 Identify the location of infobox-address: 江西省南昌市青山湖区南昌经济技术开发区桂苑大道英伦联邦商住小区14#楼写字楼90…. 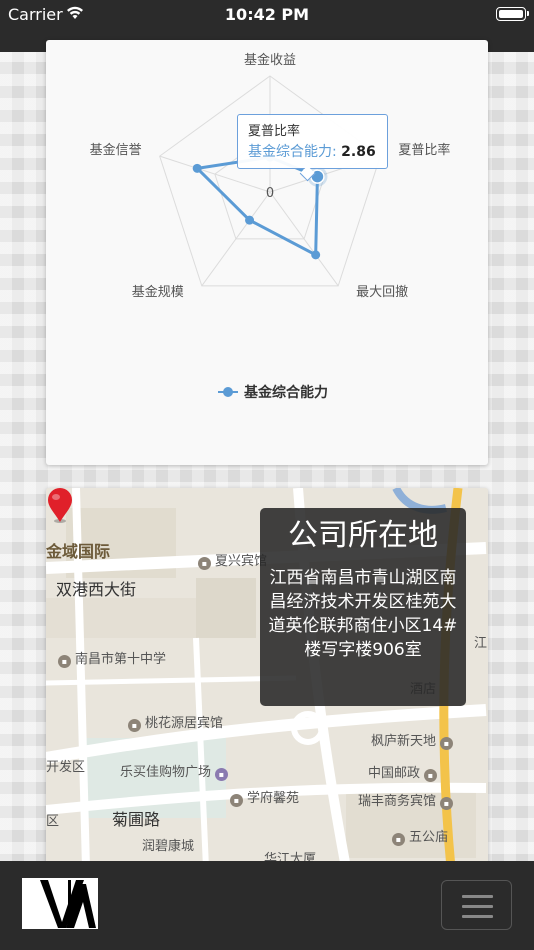
(363, 614).